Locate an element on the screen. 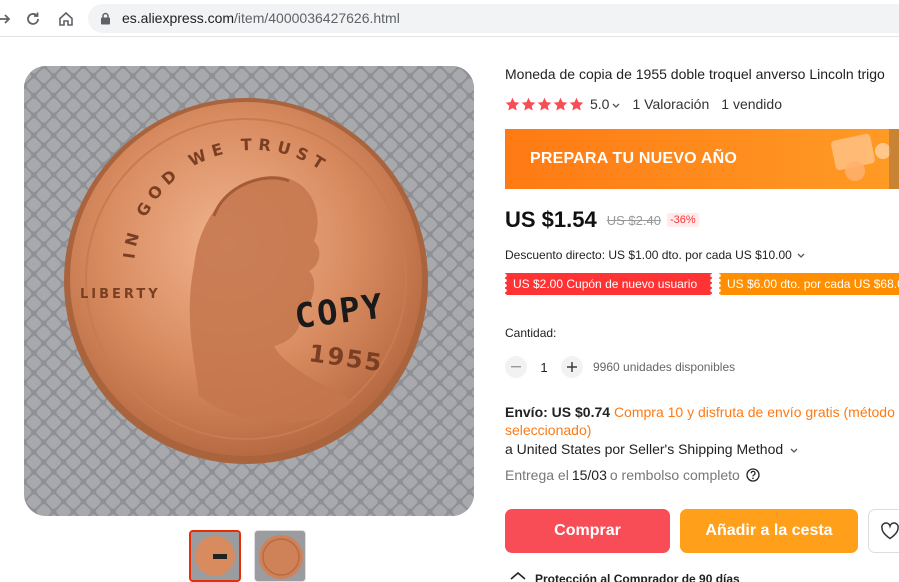 Image resolution: width=899 pixels, height=582 pixels. forward-icon is located at coordinates (8, 19).